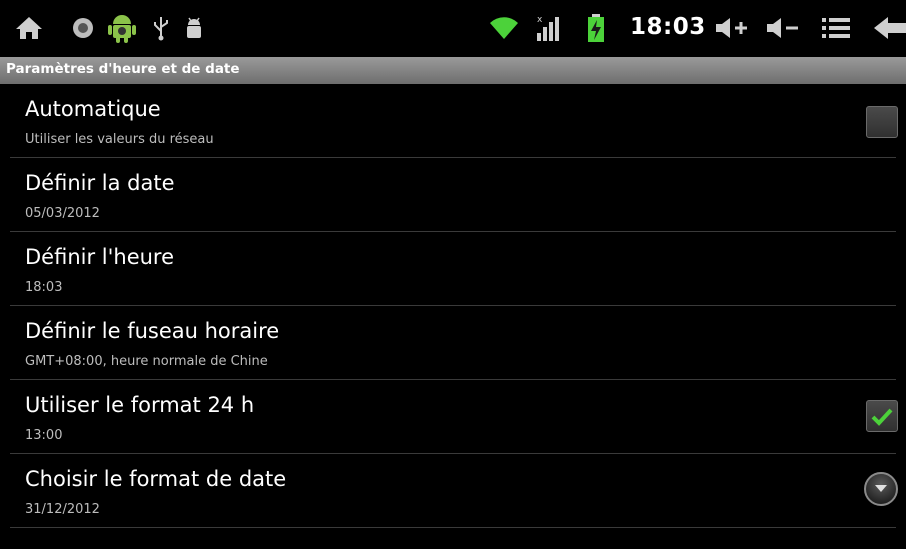 This screenshot has height=549, width=906. What do you see at coordinates (668, 27) in the screenshot?
I see `clock: 18:03` at bounding box center [668, 27].